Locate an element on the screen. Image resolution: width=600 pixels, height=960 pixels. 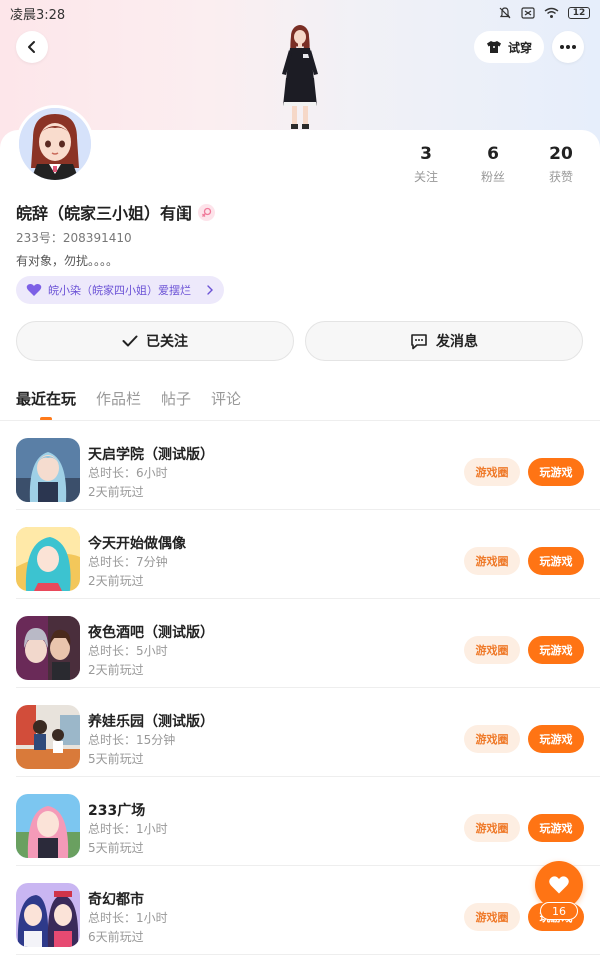
try-on-label: 试穿 is located at coordinates (519, 47).